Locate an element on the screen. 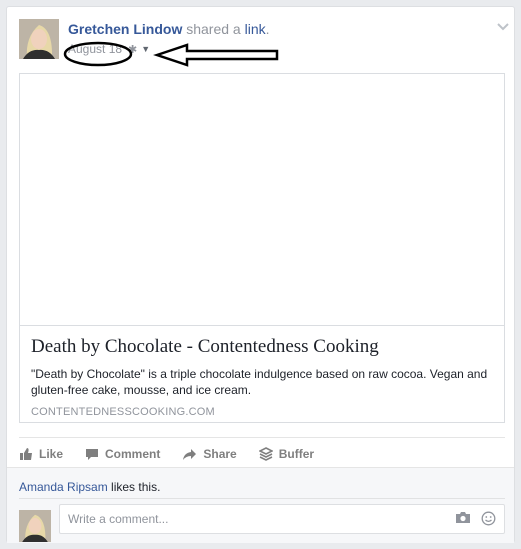  post-date: August 18 is located at coordinates (95, 49).